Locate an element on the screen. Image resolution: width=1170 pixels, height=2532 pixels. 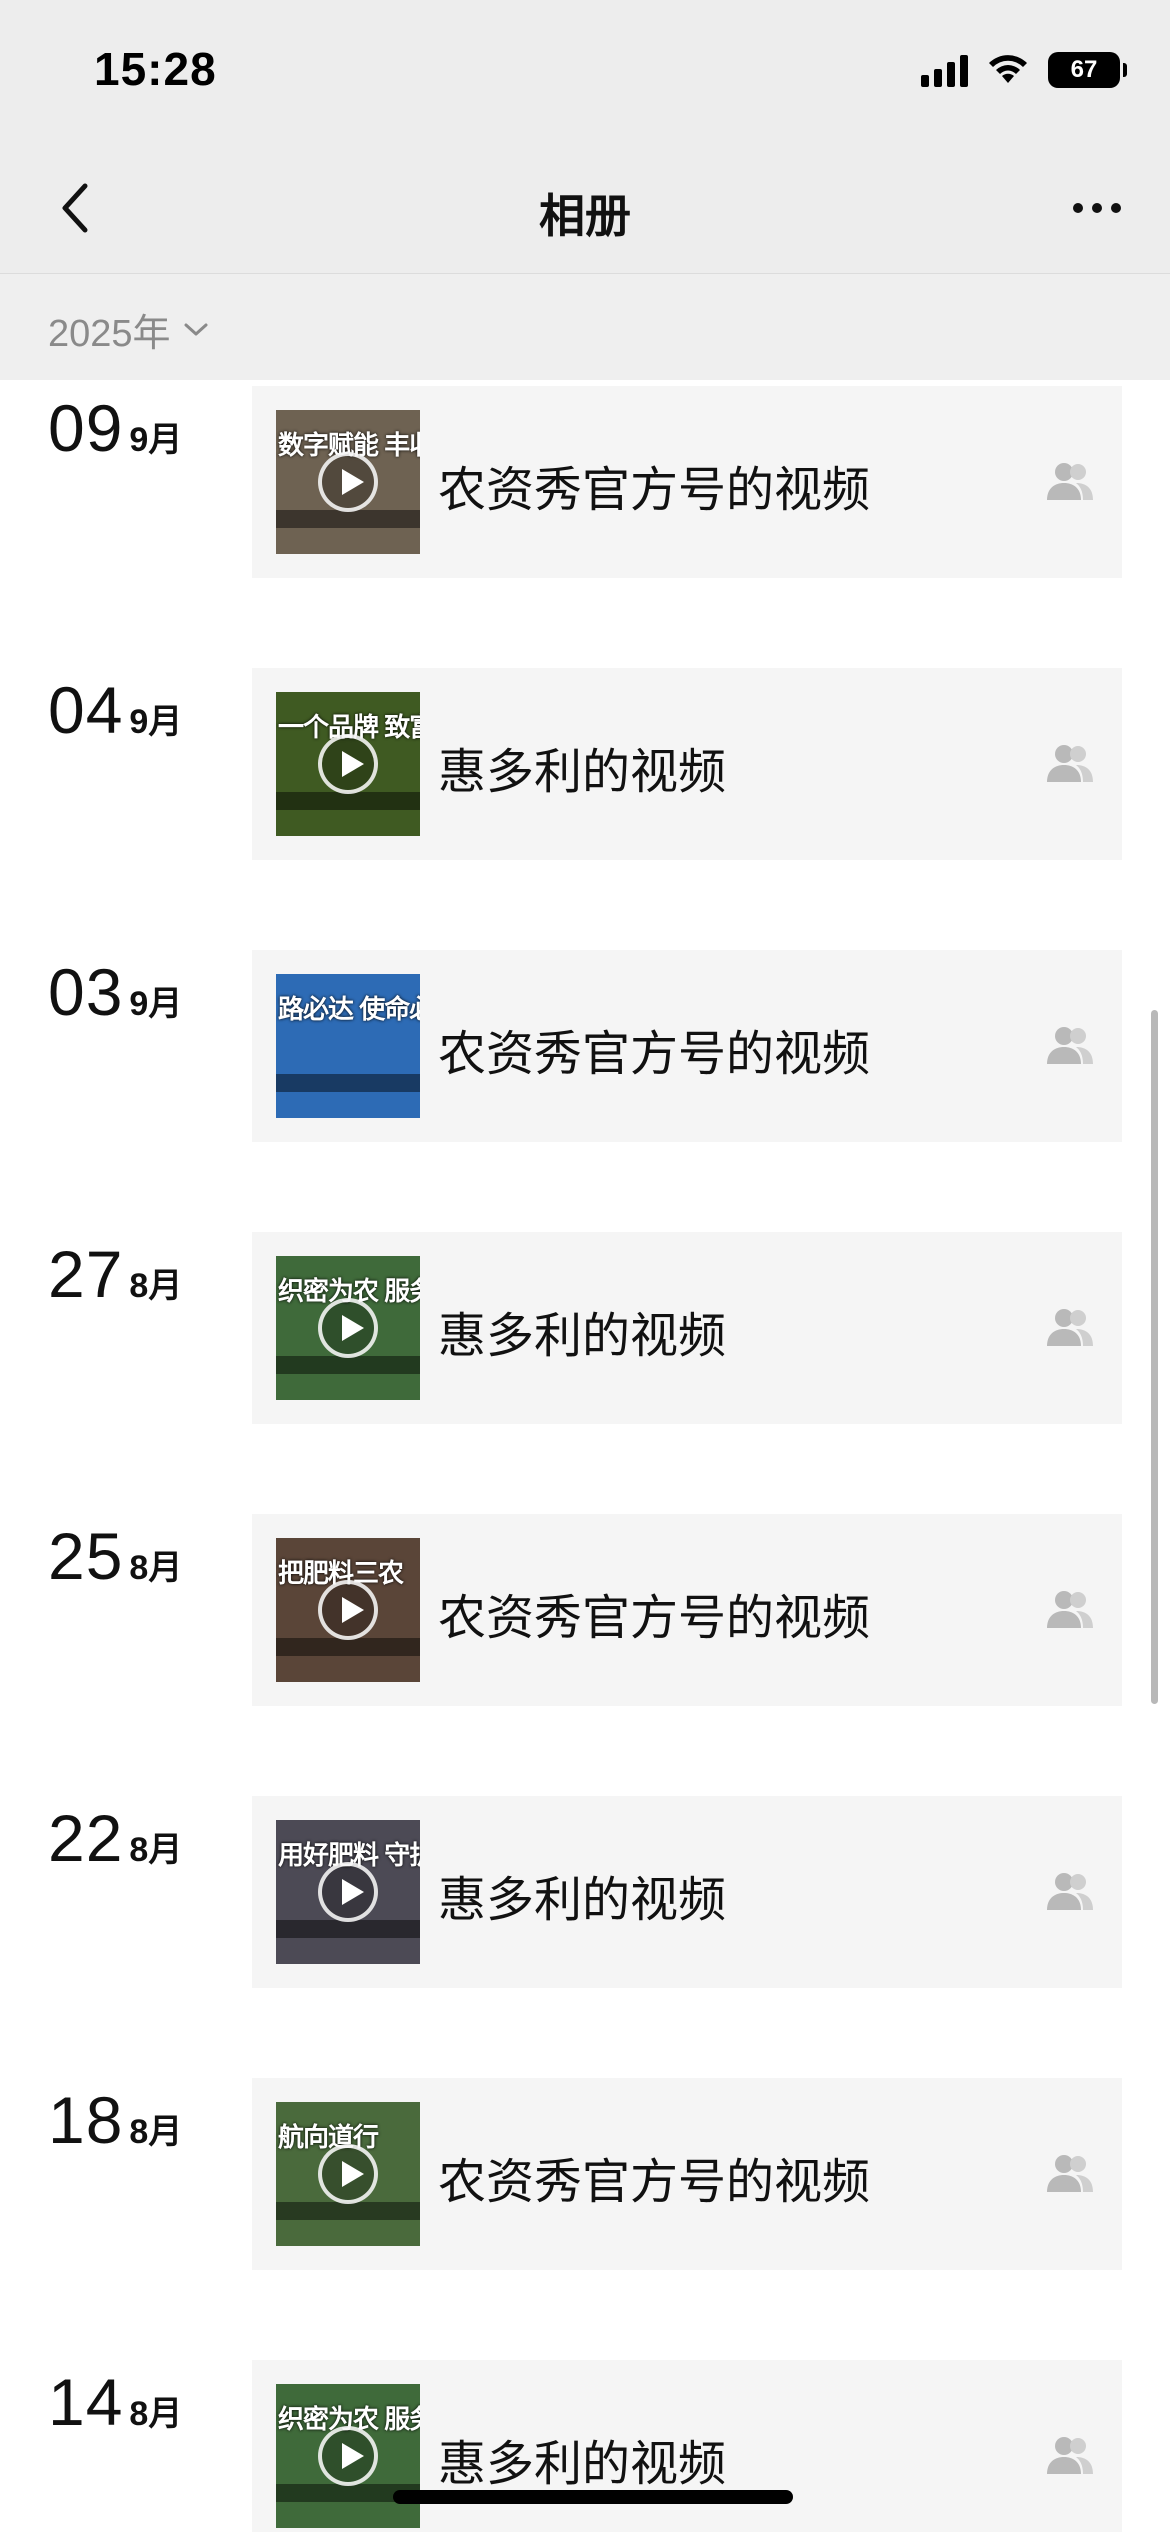
video-card: 航向道行 农资秀官方号的视频 is located at coordinates (687, 2174).